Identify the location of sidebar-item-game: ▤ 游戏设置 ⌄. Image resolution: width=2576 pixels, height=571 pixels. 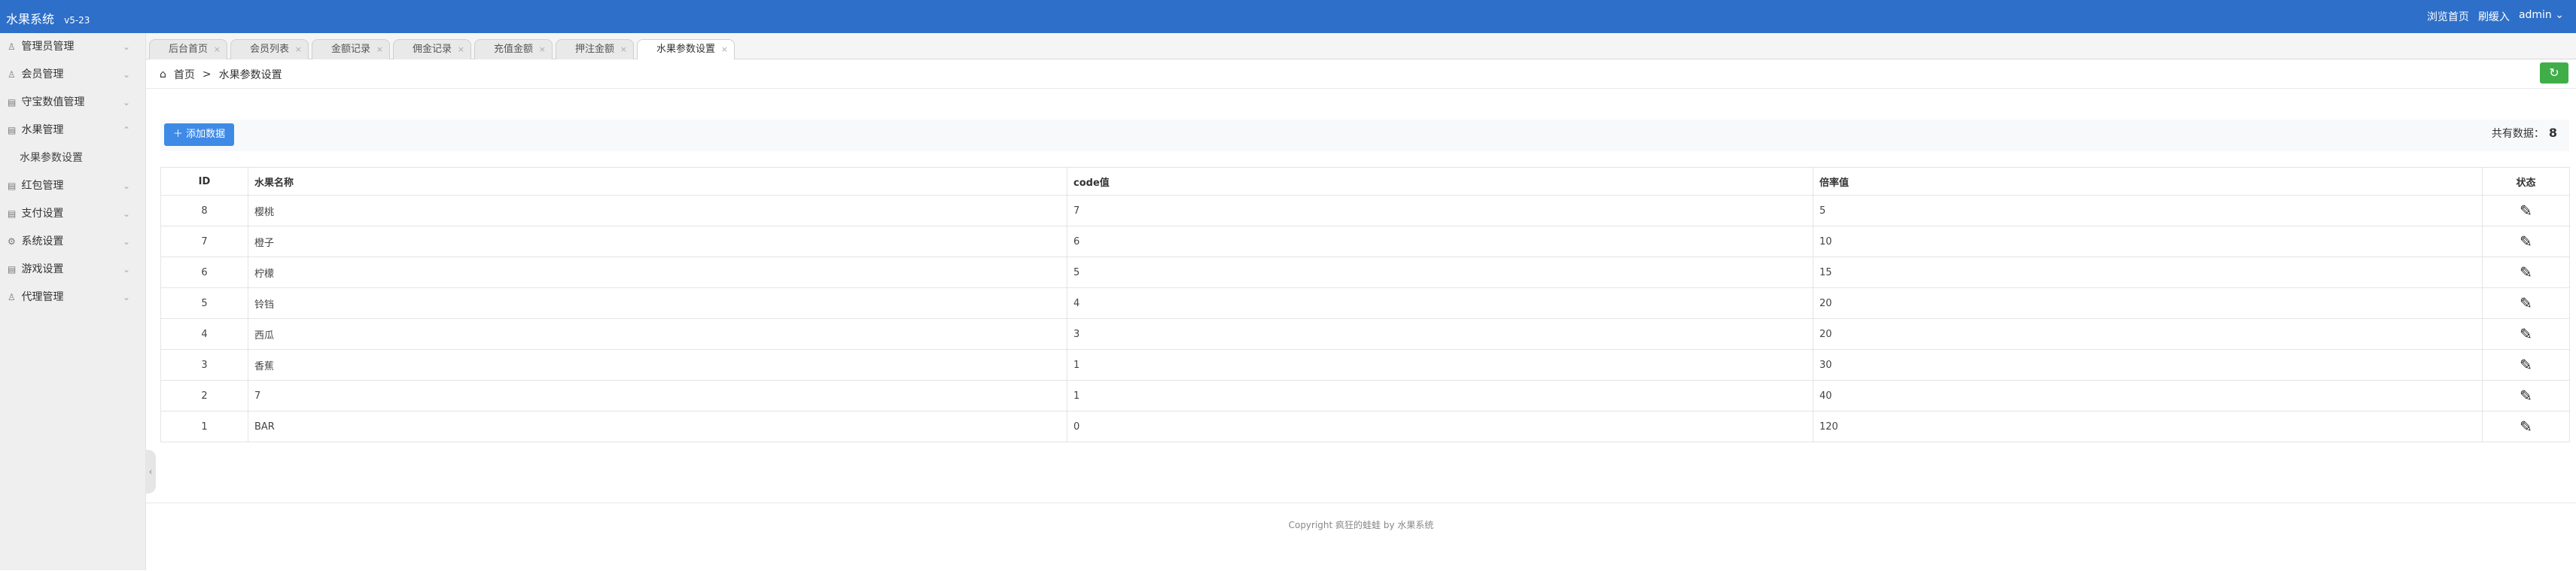
(72, 270).